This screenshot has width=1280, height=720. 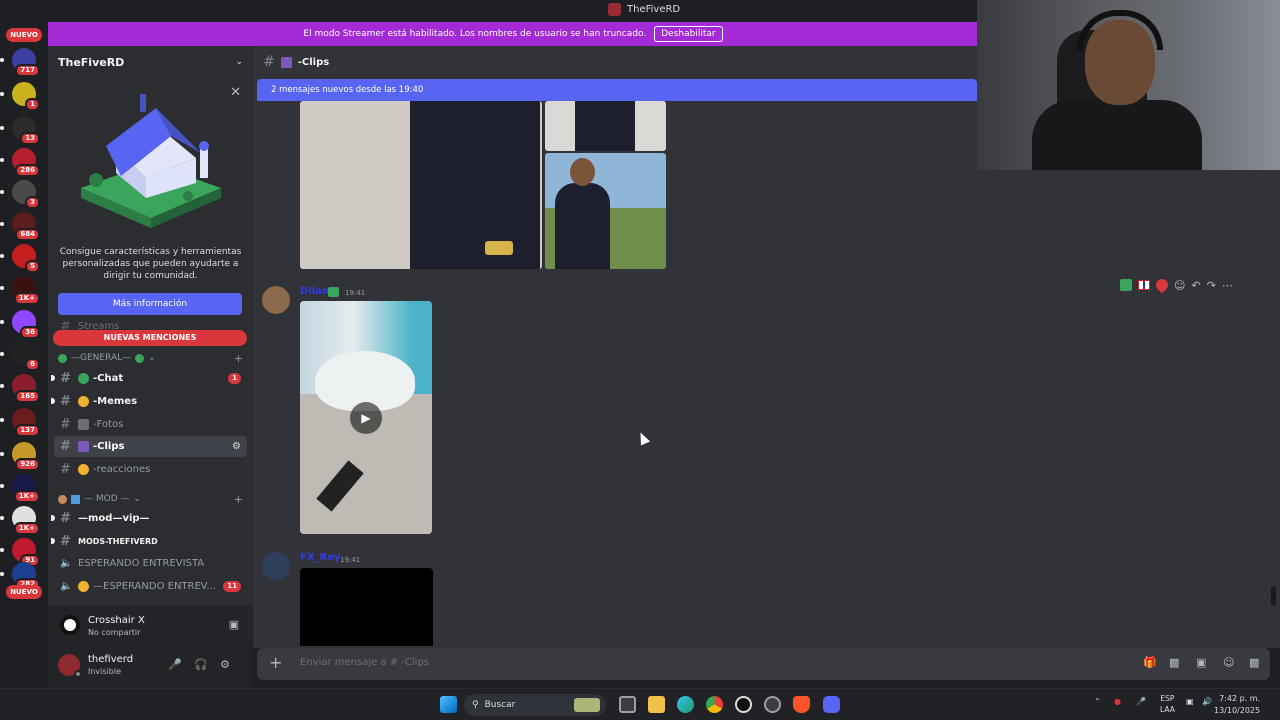 What do you see at coordinates (149, 518) in the screenshot?
I see `channel-mod-vip: # —mod—vip—` at bounding box center [149, 518].